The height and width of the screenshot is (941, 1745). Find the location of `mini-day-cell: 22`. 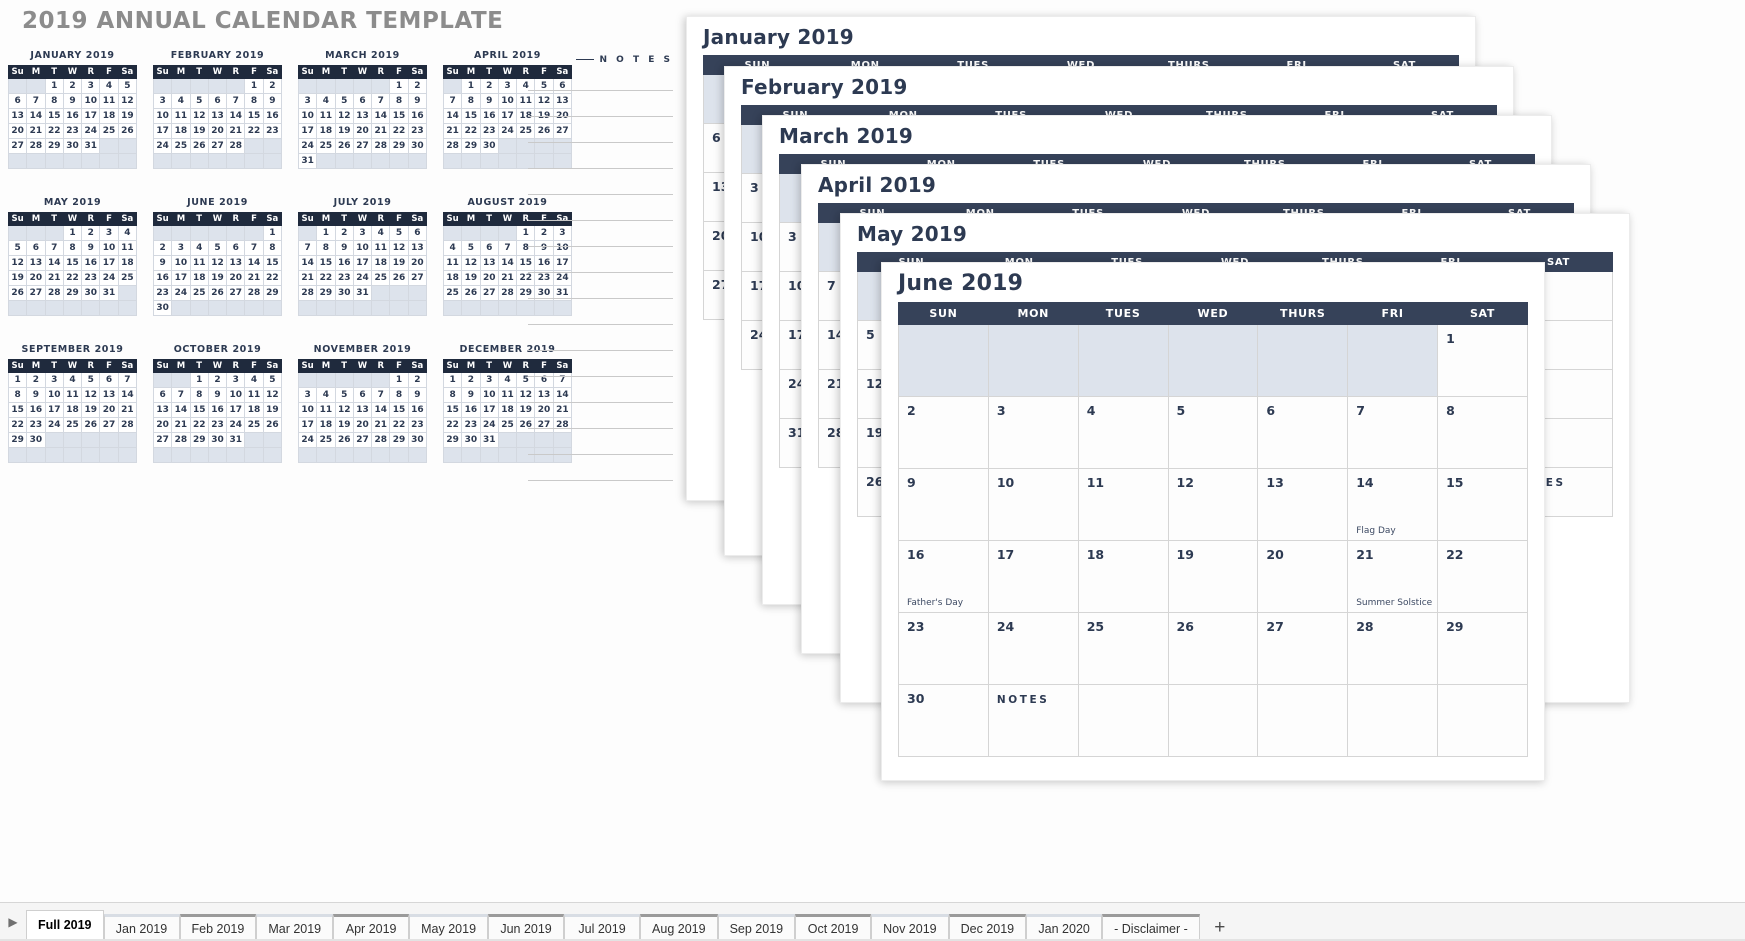

mini-day-cell: 22 is located at coordinates (54, 131).